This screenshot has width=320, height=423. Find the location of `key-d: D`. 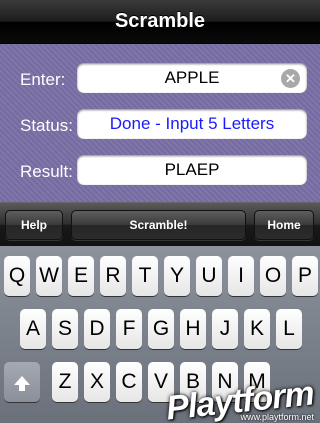

key-d: D is located at coordinates (97, 329).